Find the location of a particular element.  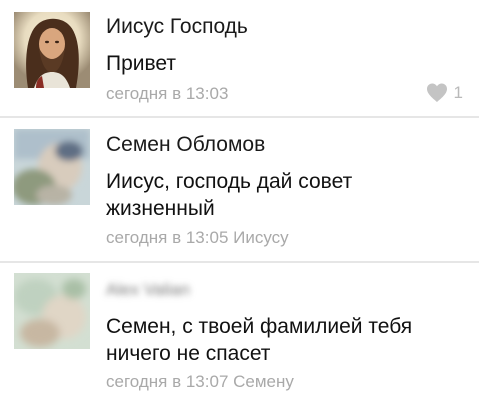

like-button: 1 is located at coordinates (444, 92).